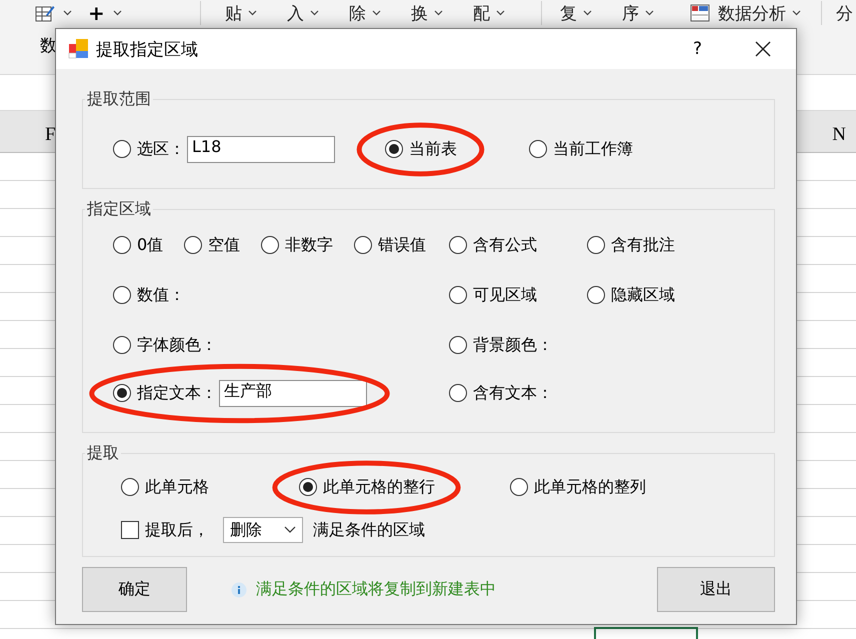 Image resolution: width=856 pixels, height=639 pixels. Describe the element at coordinates (752, 13) in the screenshot. I see `ribbon-button: 数据分析` at that location.